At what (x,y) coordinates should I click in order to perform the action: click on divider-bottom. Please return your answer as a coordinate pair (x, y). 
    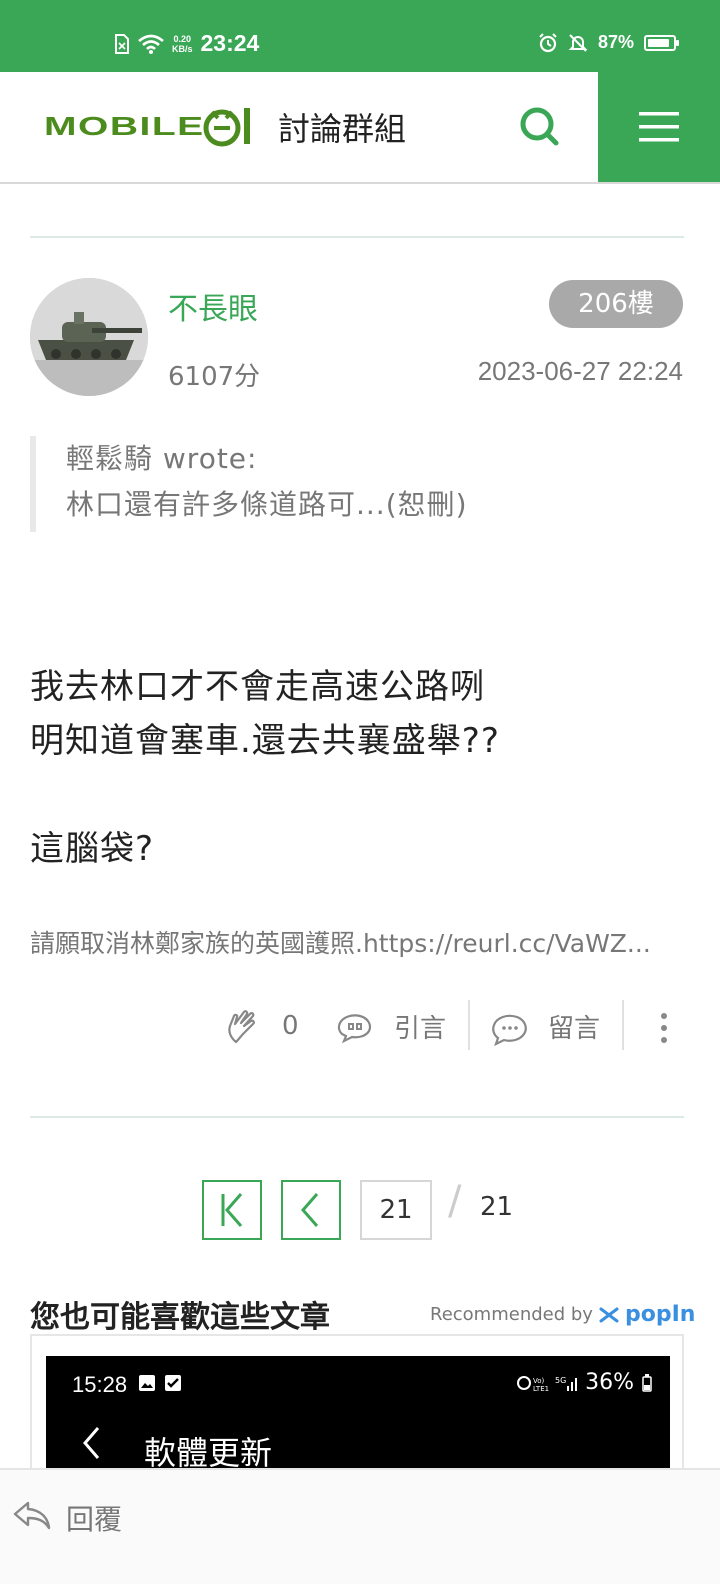
    Looking at the image, I should click on (357, 1117).